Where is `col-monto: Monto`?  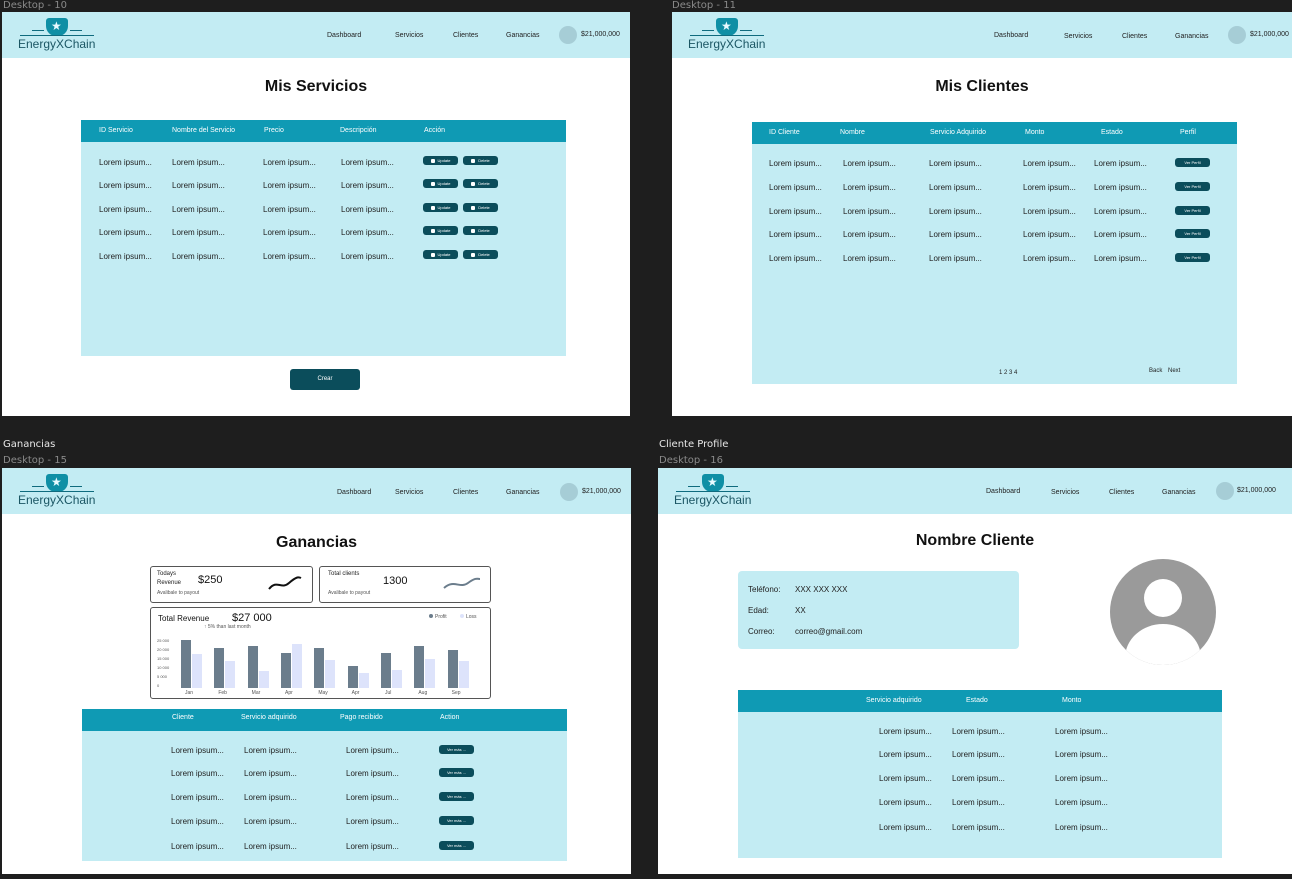
col-monto: Monto is located at coordinates (1035, 132).